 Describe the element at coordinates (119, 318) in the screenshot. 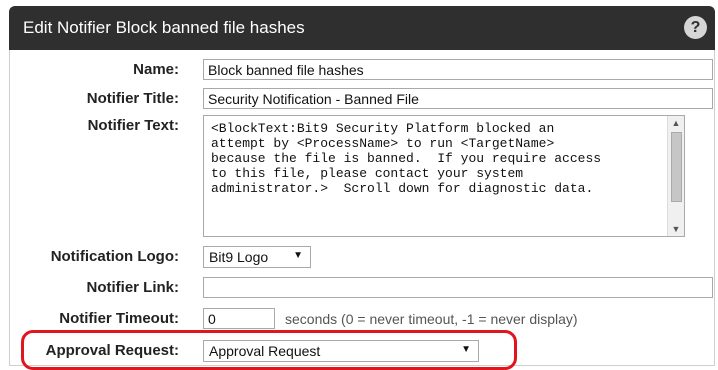

I see `notifier-timeout-label: Notifier Timeout:` at that location.